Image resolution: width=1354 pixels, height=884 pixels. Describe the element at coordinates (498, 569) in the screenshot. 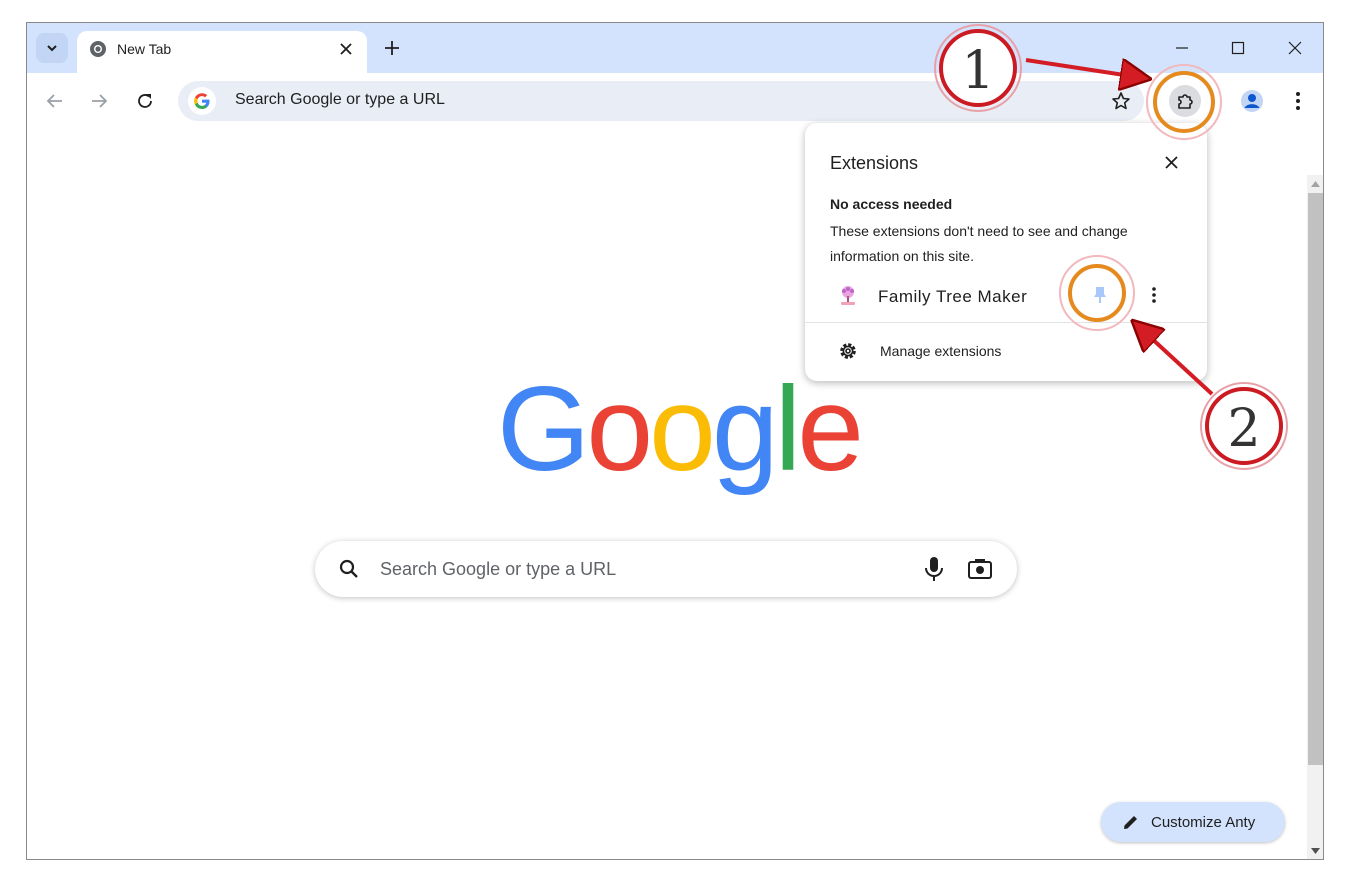

I see `search-placeholder: Search Google or type a URL` at that location.